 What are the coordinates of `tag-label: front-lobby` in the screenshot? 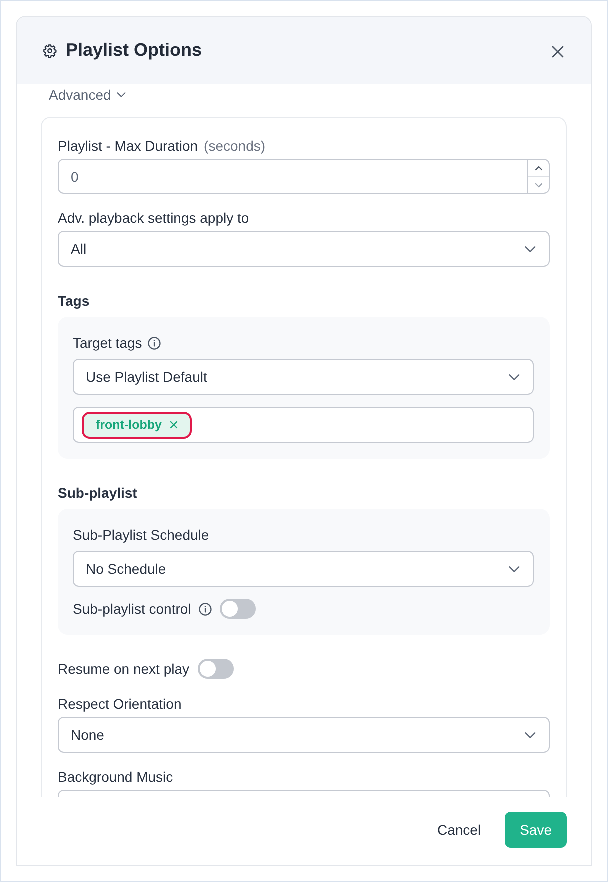 It's located at (129, 425).